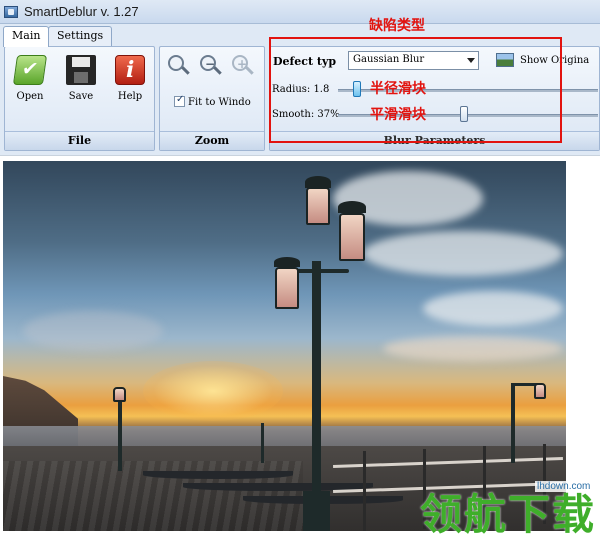 This screenshot has width=600, height=535. I want to click on zoom-in-button: +, so click(243, 66).